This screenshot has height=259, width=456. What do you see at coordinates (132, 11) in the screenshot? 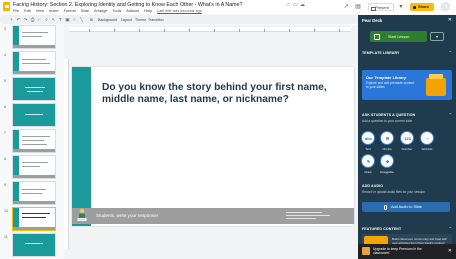
I see `menu-addons: Addons` at bounding box center [132, 11].